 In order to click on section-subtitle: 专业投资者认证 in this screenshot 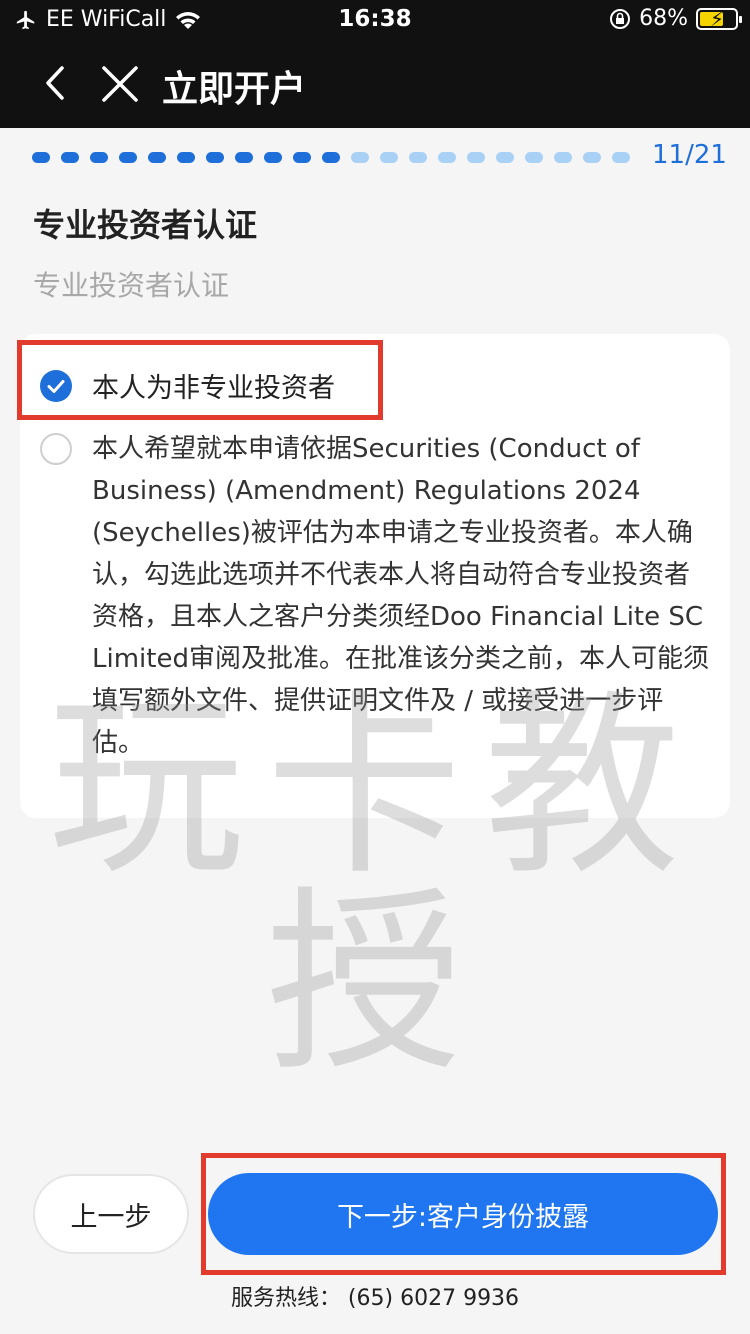, I will do `click(131, 285)`.